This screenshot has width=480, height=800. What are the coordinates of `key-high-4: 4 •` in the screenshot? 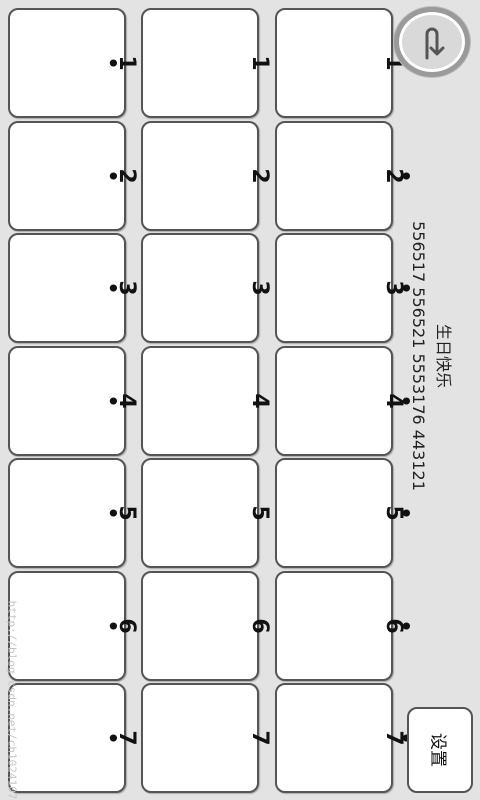 It's located at (346, 401).